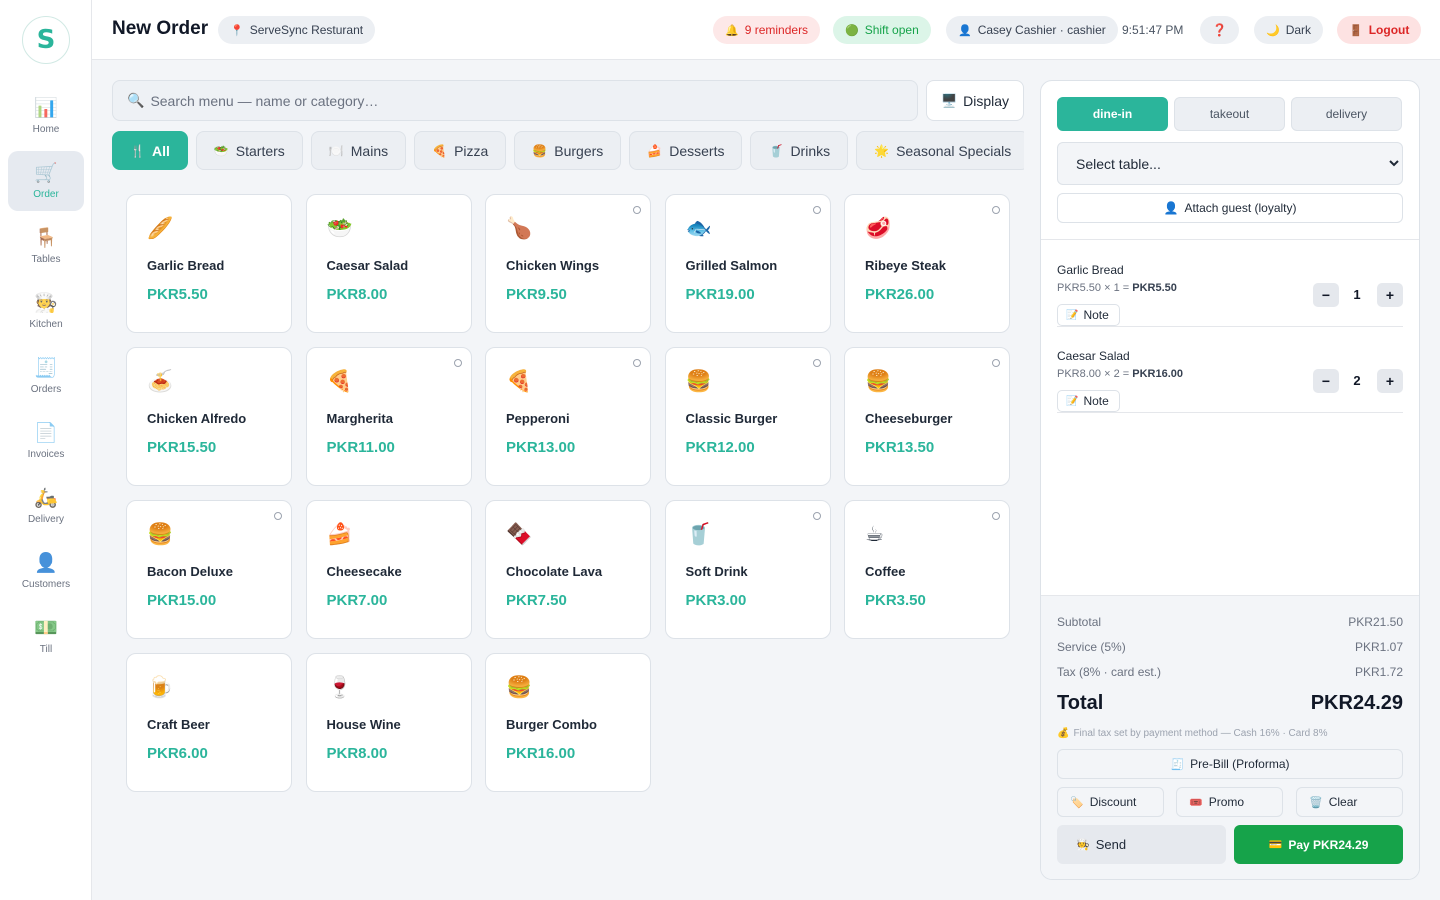 The image size is (1440, 900). What do you see at coordinates (747, 263) in the screenshot?
I see `menu-item-card: 🐟 Grilled Salmon PKR19.00` at bounding box center [747, 263].